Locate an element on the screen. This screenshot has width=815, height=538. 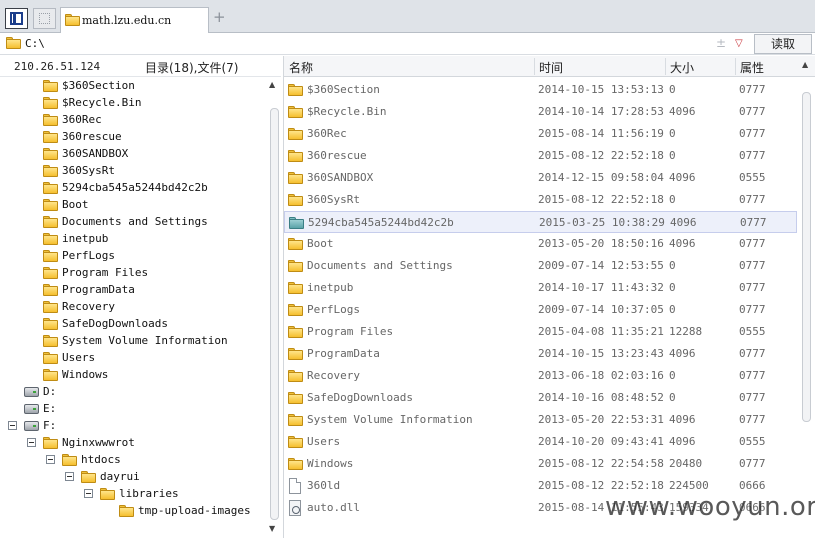
new-document-button is located at coordinates (44, 18).